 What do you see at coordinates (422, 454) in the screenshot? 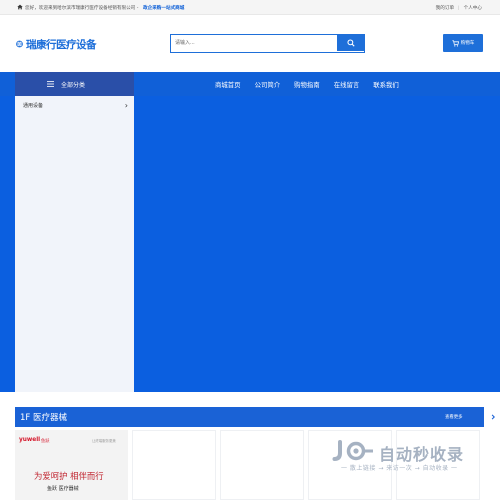
I see `watermark-text: 自动秒收录` at bounding box center [422, 454].